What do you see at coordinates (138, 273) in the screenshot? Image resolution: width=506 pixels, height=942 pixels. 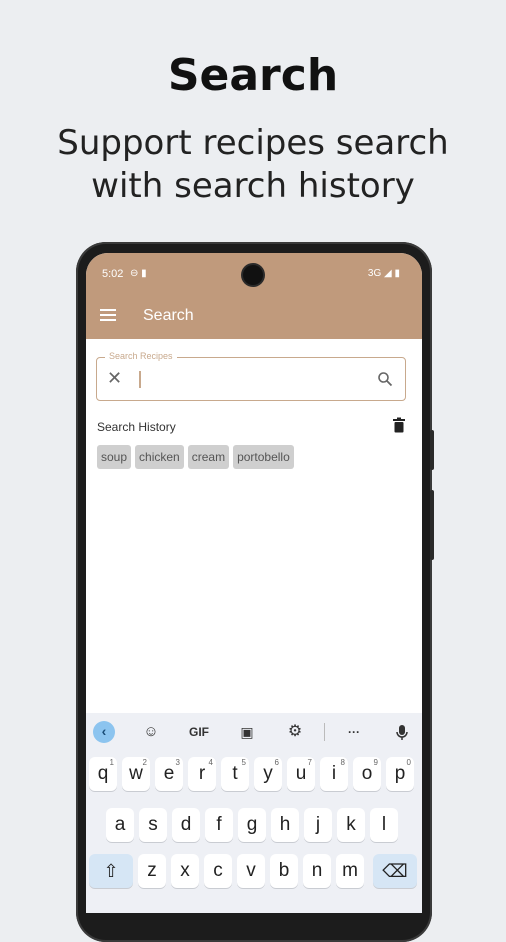 I see `status-notification-icons: ⊖ ▮` at bounding box center [138, 273].